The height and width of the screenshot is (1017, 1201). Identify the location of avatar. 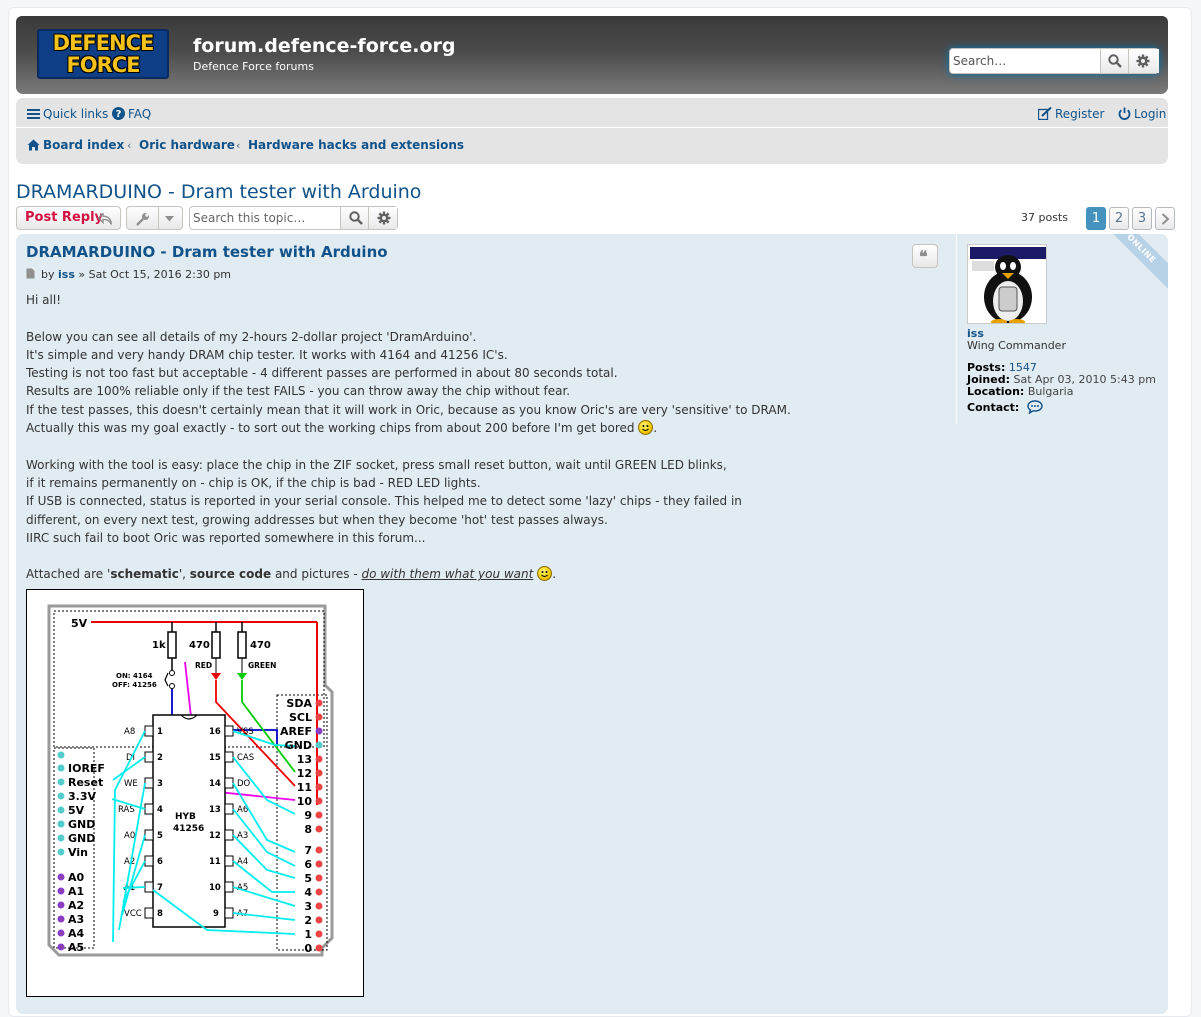
(1007, 284).